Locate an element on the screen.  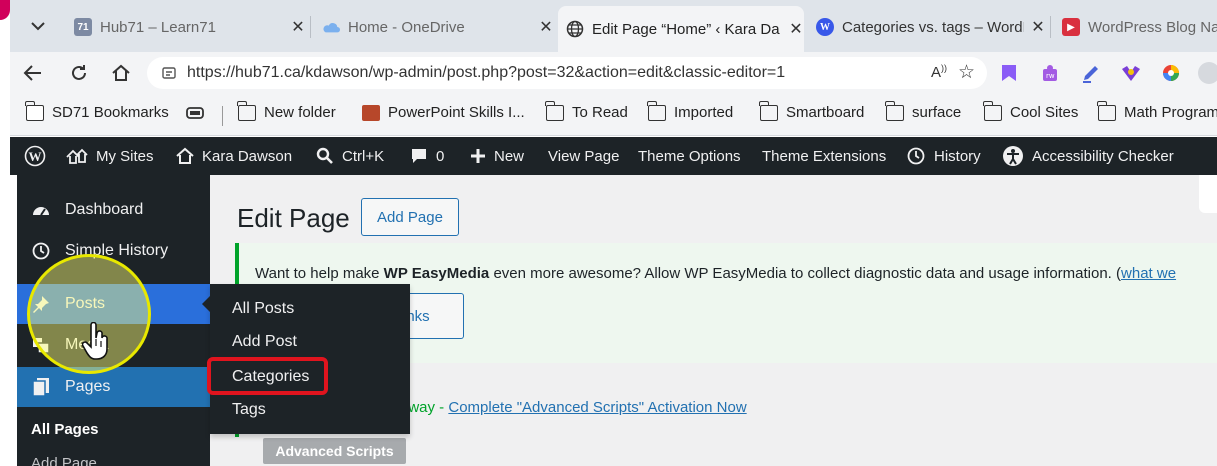
device-icon is located at coordinates (195, 113).